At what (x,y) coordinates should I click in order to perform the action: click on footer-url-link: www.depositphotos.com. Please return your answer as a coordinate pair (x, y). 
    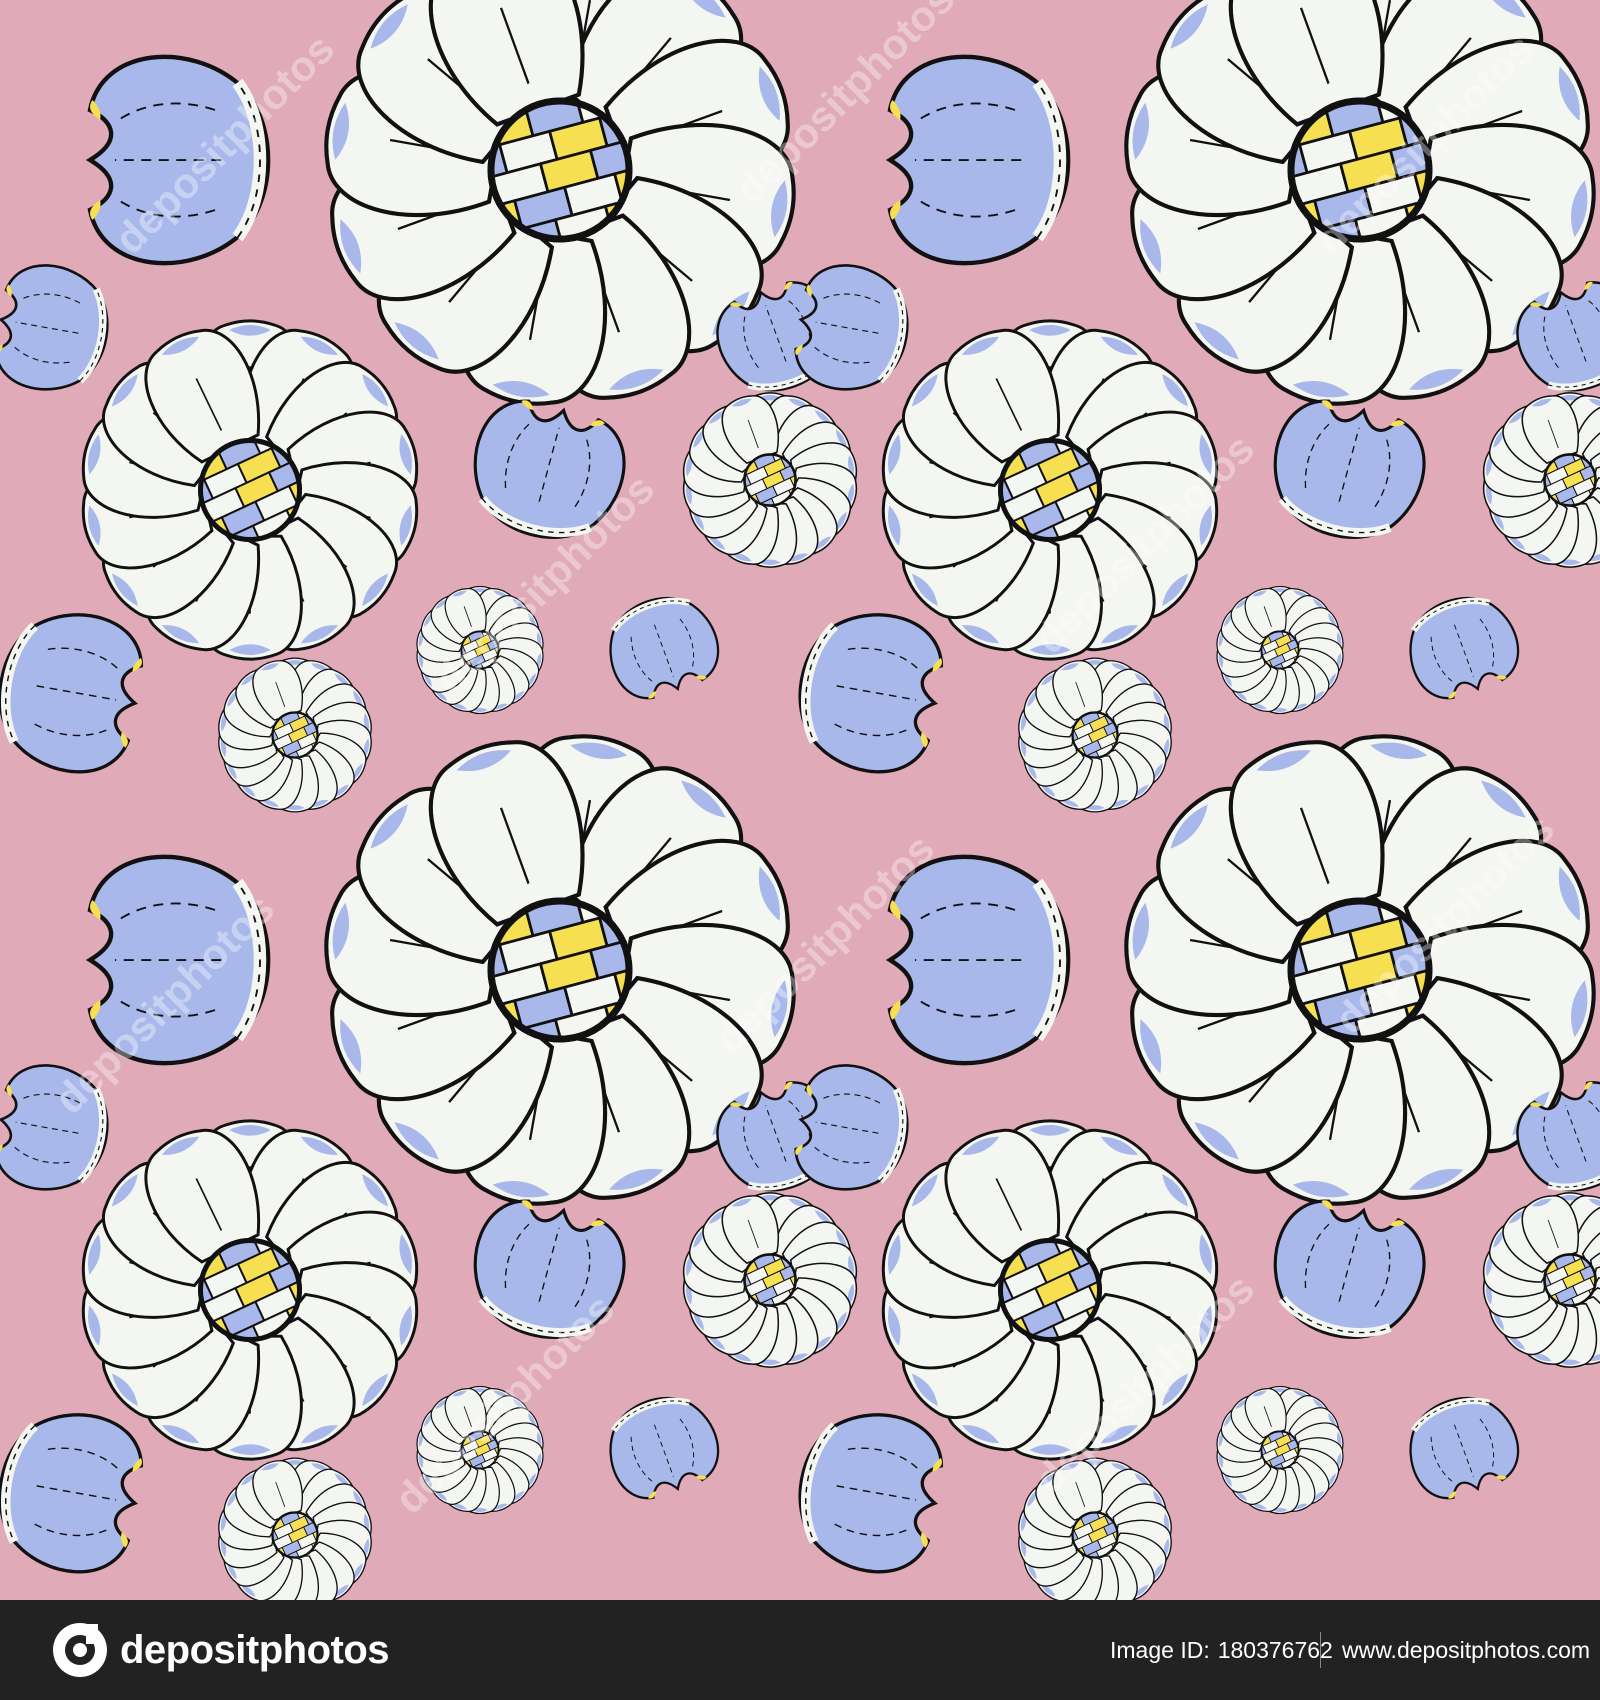
    Looking at the image, I should click on (1466, 1650).